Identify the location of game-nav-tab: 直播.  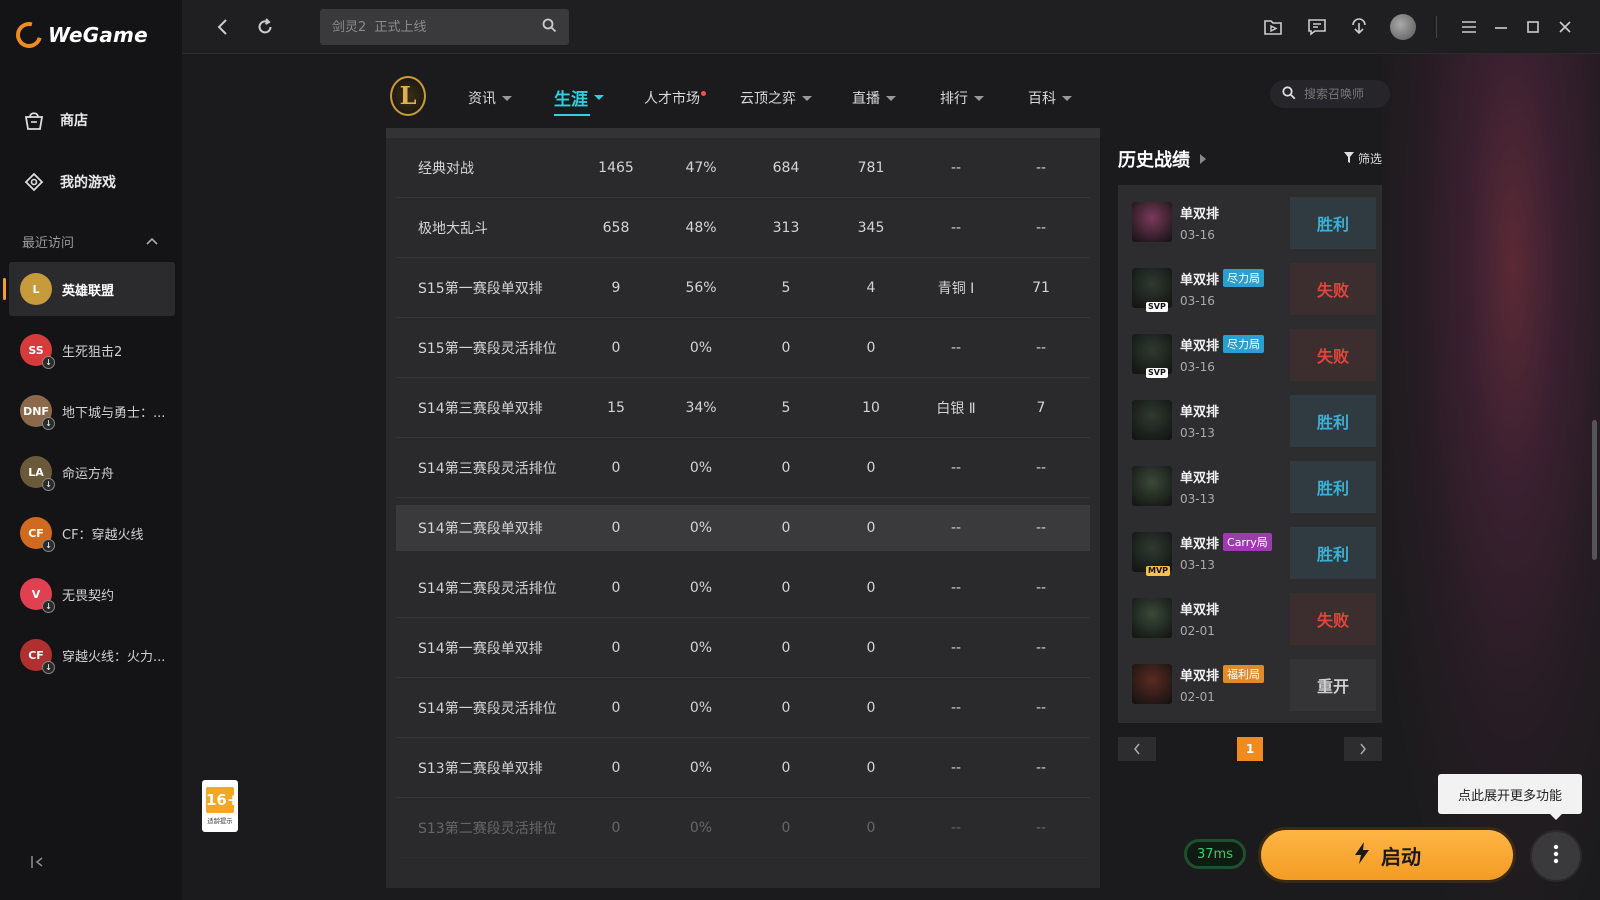
(874, 98).